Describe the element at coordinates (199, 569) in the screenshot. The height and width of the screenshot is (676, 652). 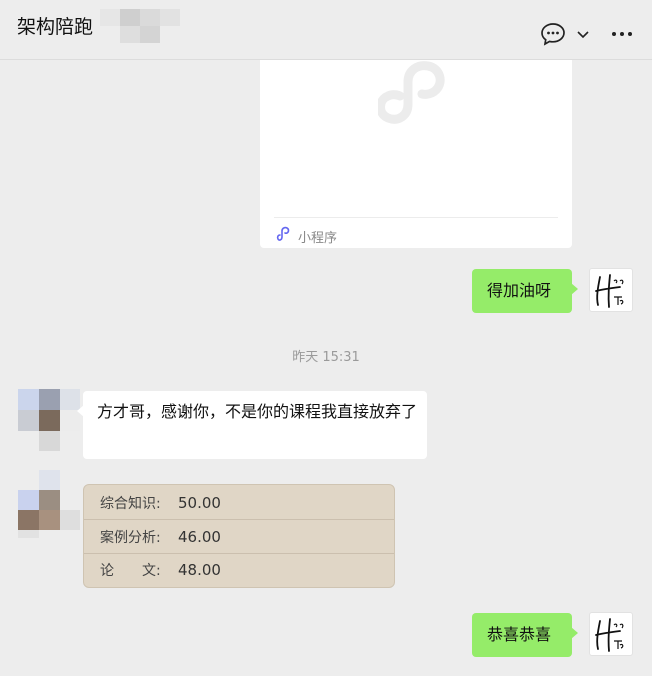
I see `score-value: 48.00` at that location.